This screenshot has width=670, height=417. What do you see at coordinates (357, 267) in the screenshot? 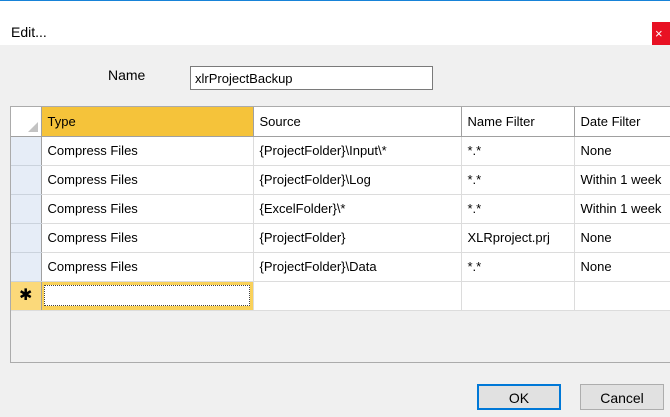
I see `cell-source: {ProjectFolder}\Data` at bounding box center [357, 267].